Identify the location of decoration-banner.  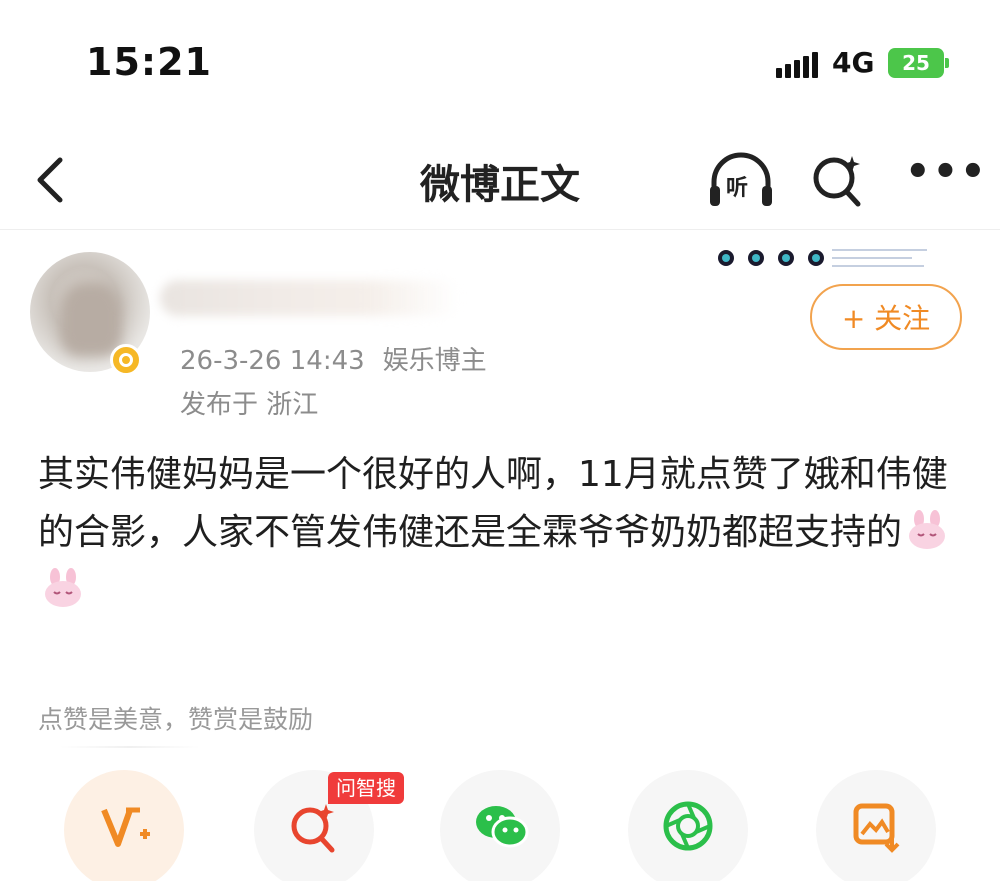
(822, 258).